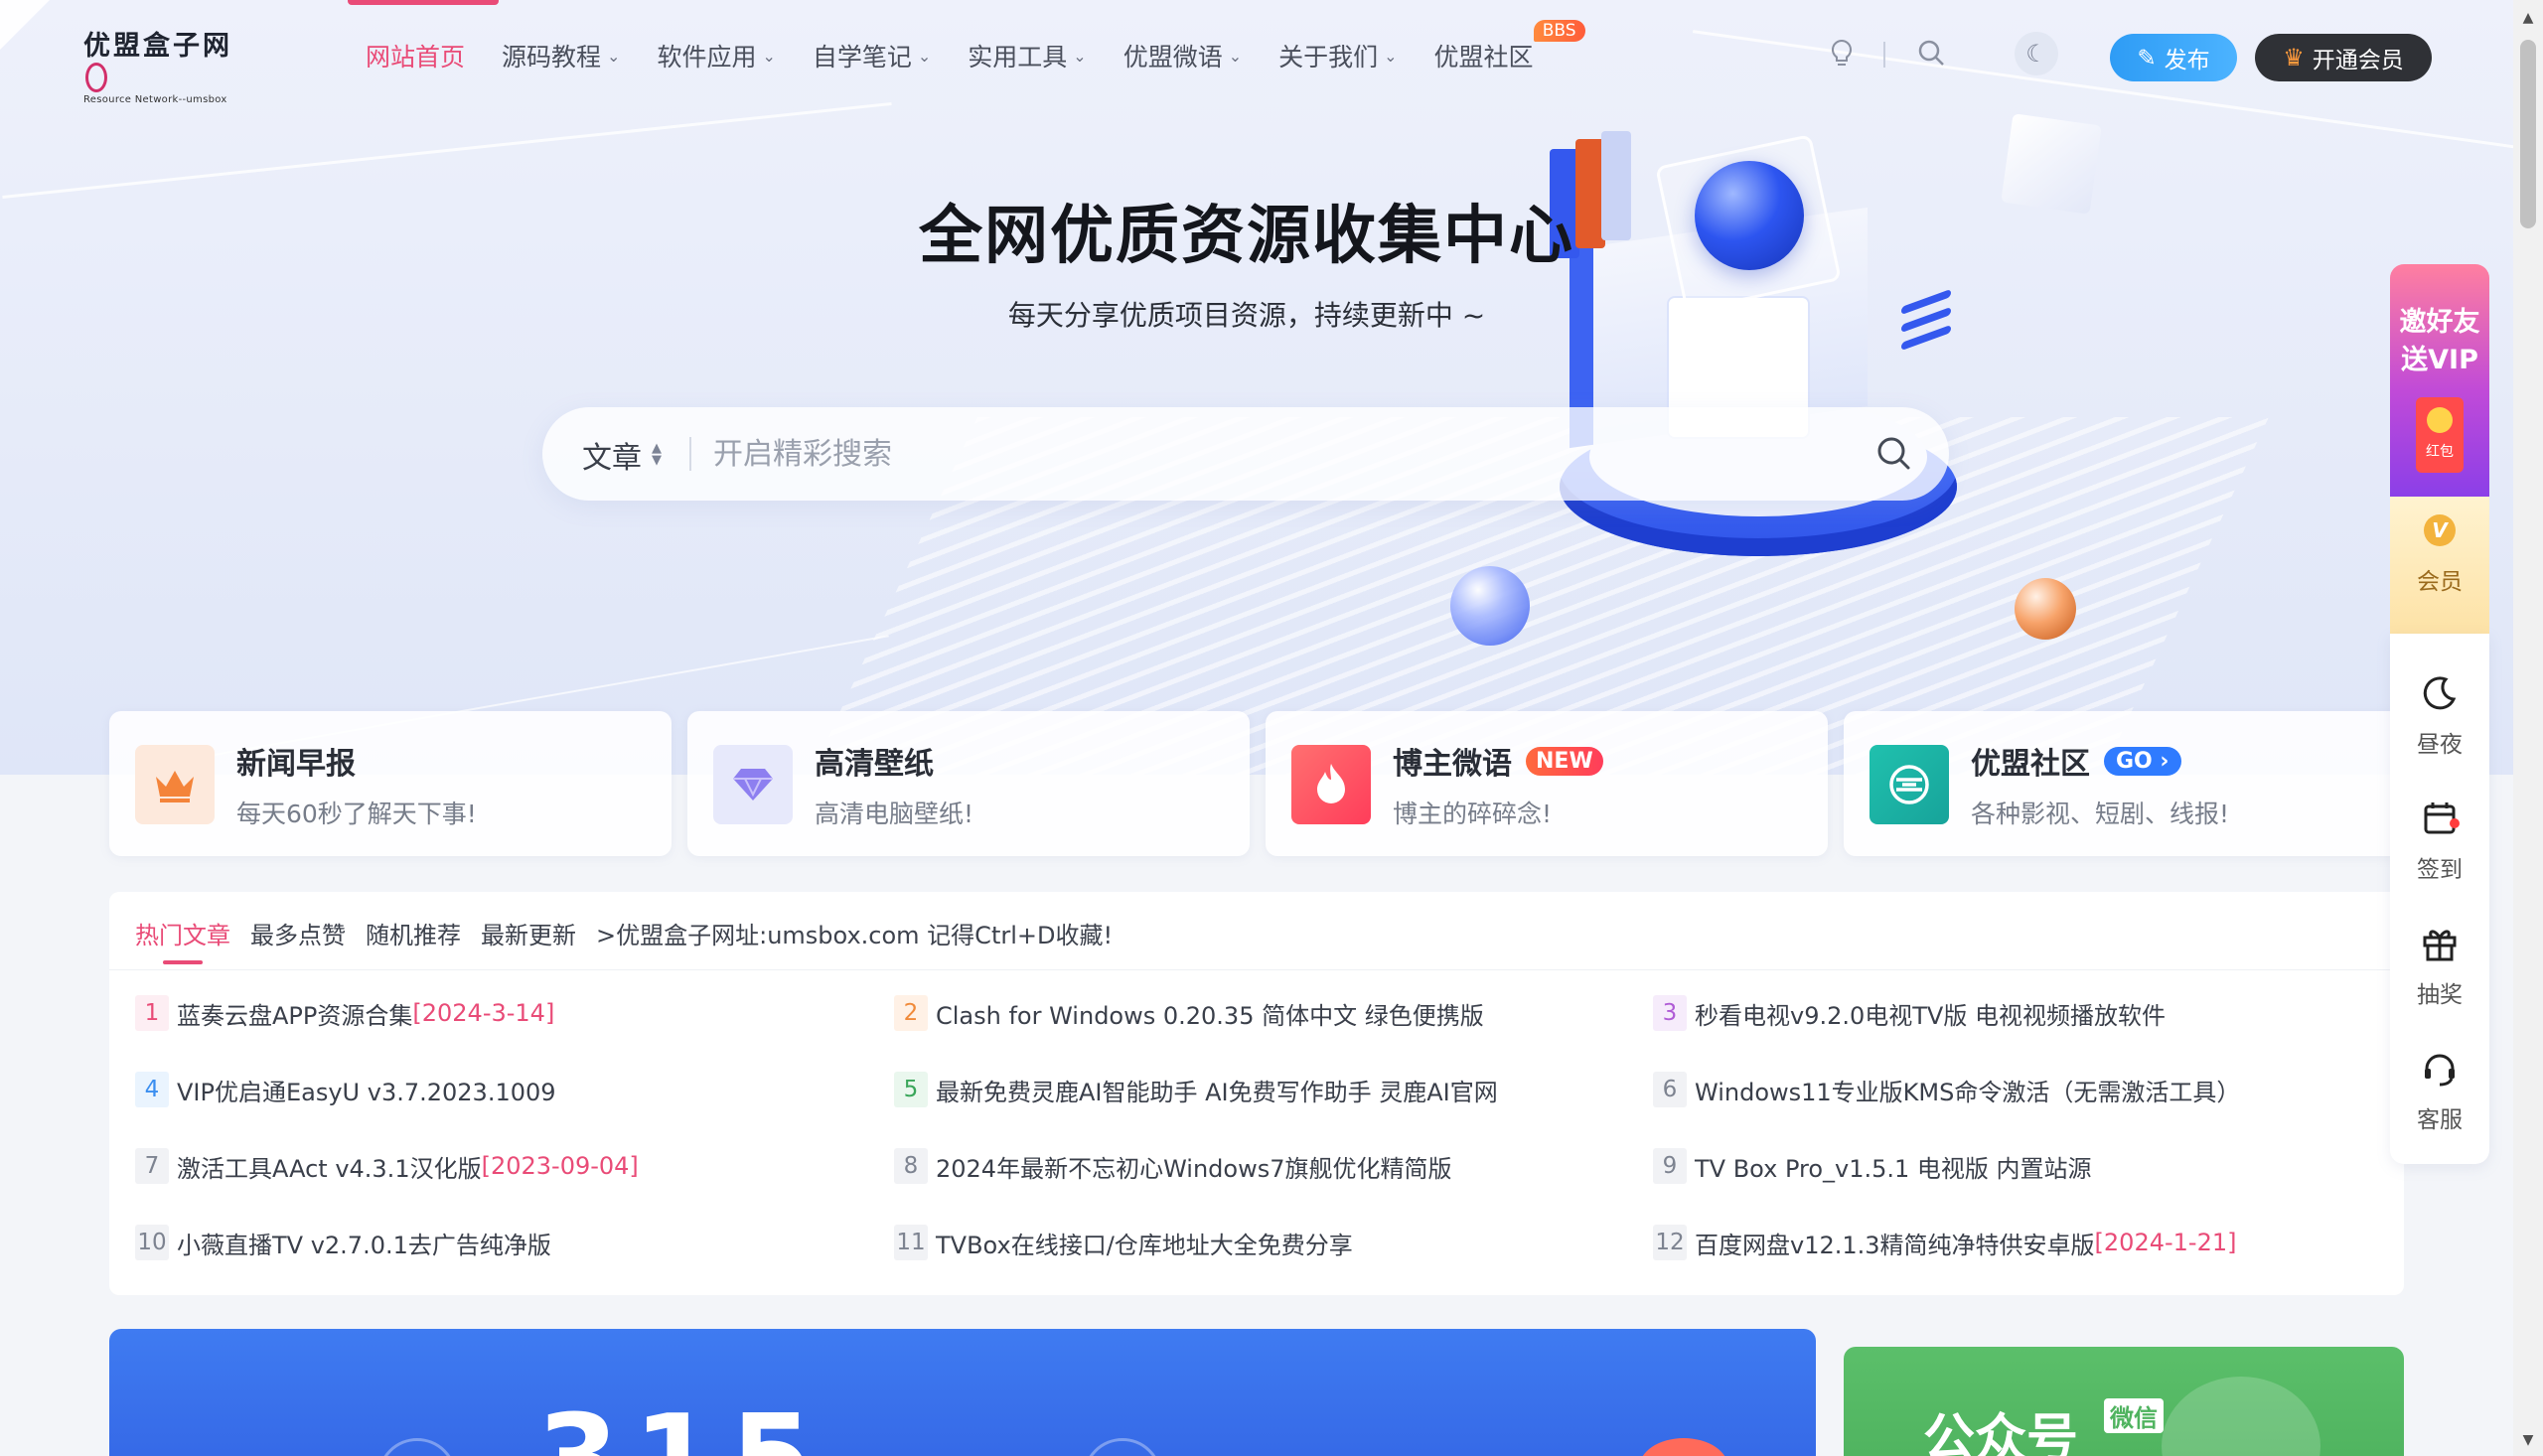 Image resolution: width=2543 pixels, height=1456 pixels. What do you see at coordinates (1018, 58) in the screenshot?
I see `nav-item-label: 实用工具` at bounding box center [1018, 58].